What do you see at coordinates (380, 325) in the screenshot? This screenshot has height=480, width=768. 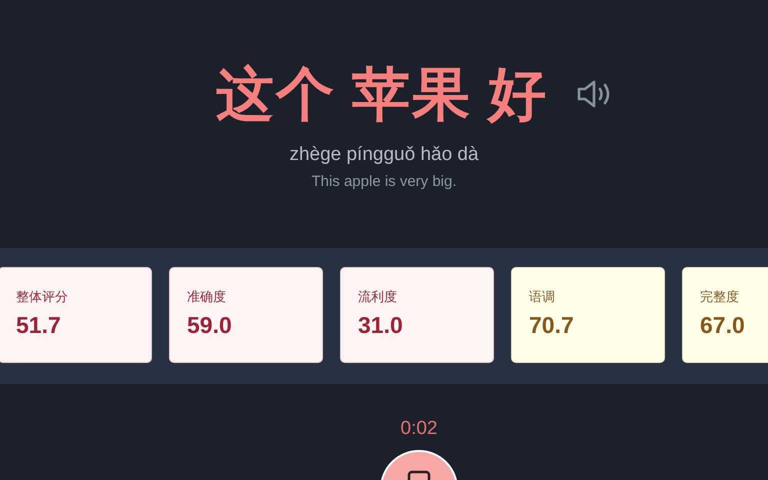 I see `score-value: 31.0` at bounding box center [380, 325].